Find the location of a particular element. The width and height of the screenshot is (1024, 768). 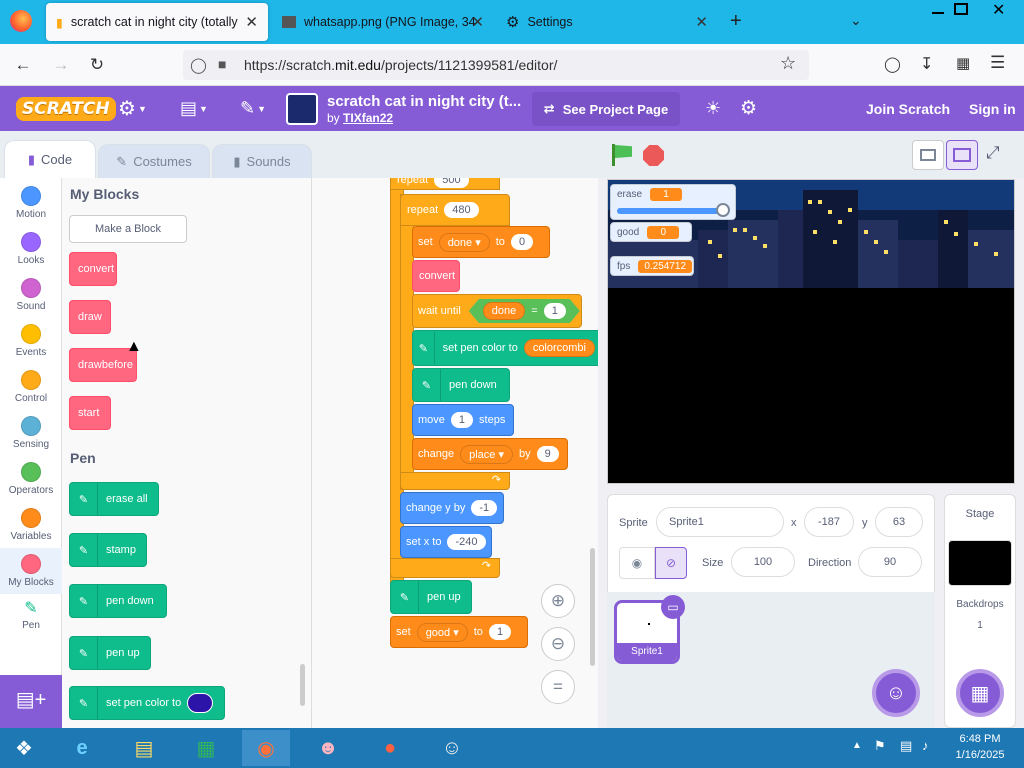

menu-icon: ☰ is located at coordinates (997, 63).